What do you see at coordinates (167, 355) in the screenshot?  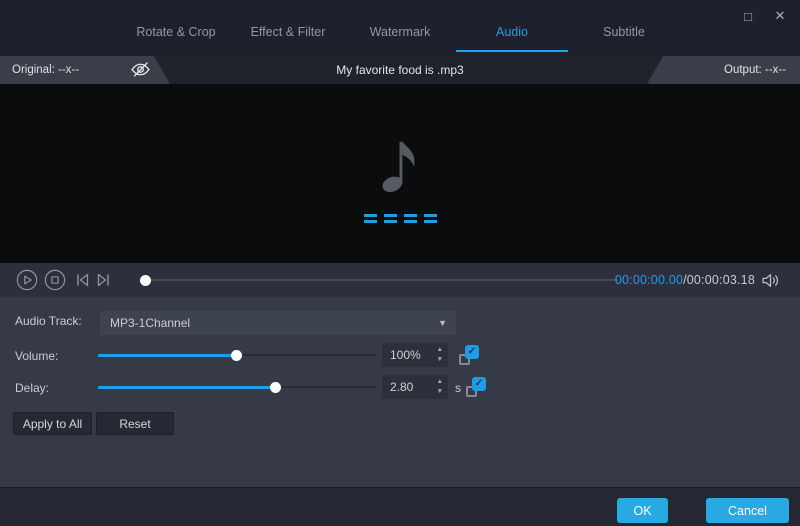 I see `volume-fill` at bounding box center [167, 355].